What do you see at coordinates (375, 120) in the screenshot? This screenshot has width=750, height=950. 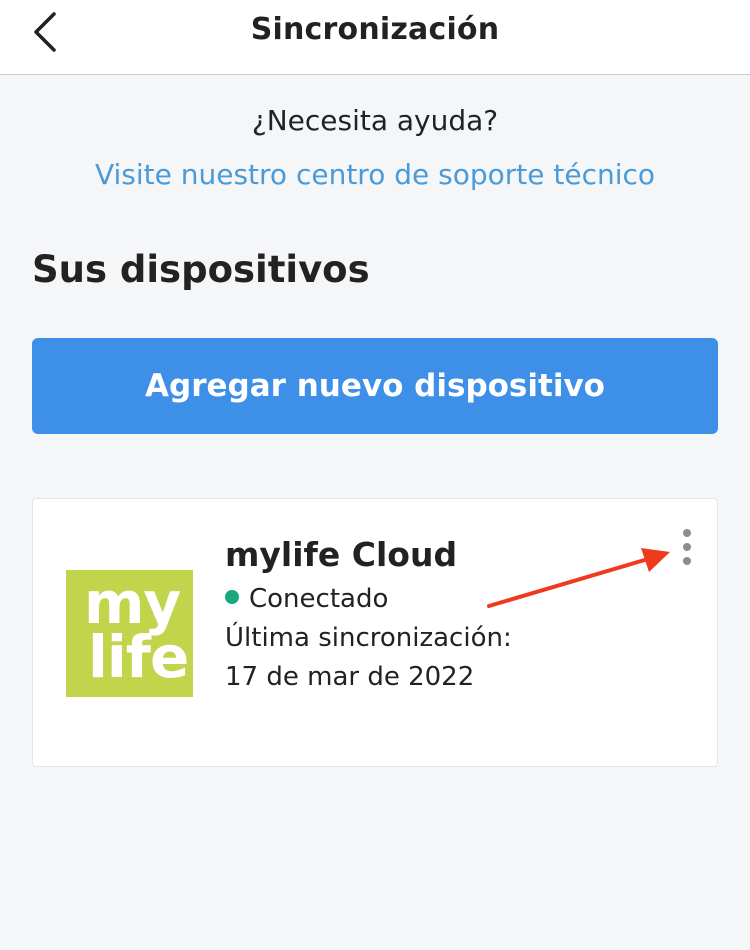 I see `help-question: ¿Necesita ayuda?` at bounding box center [375, 120].